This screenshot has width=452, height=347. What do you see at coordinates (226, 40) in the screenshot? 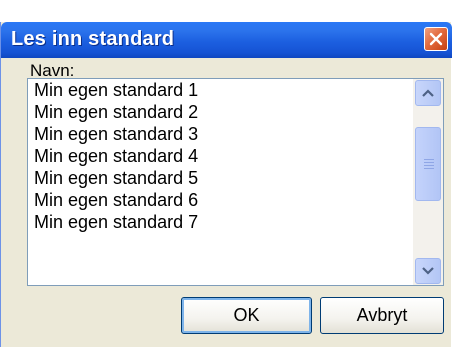
I see `title-bar: Les inn standard` at bounding box center [226, 40].